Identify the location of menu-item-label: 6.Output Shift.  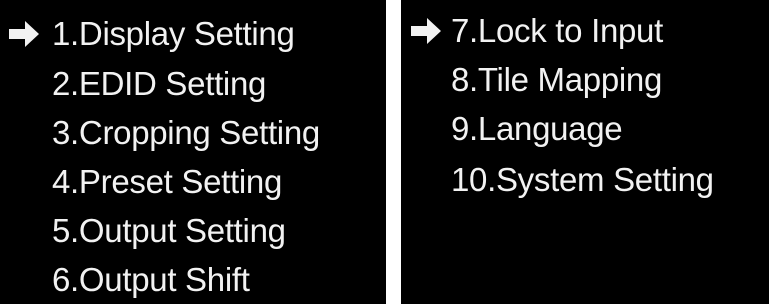
(151, 279).